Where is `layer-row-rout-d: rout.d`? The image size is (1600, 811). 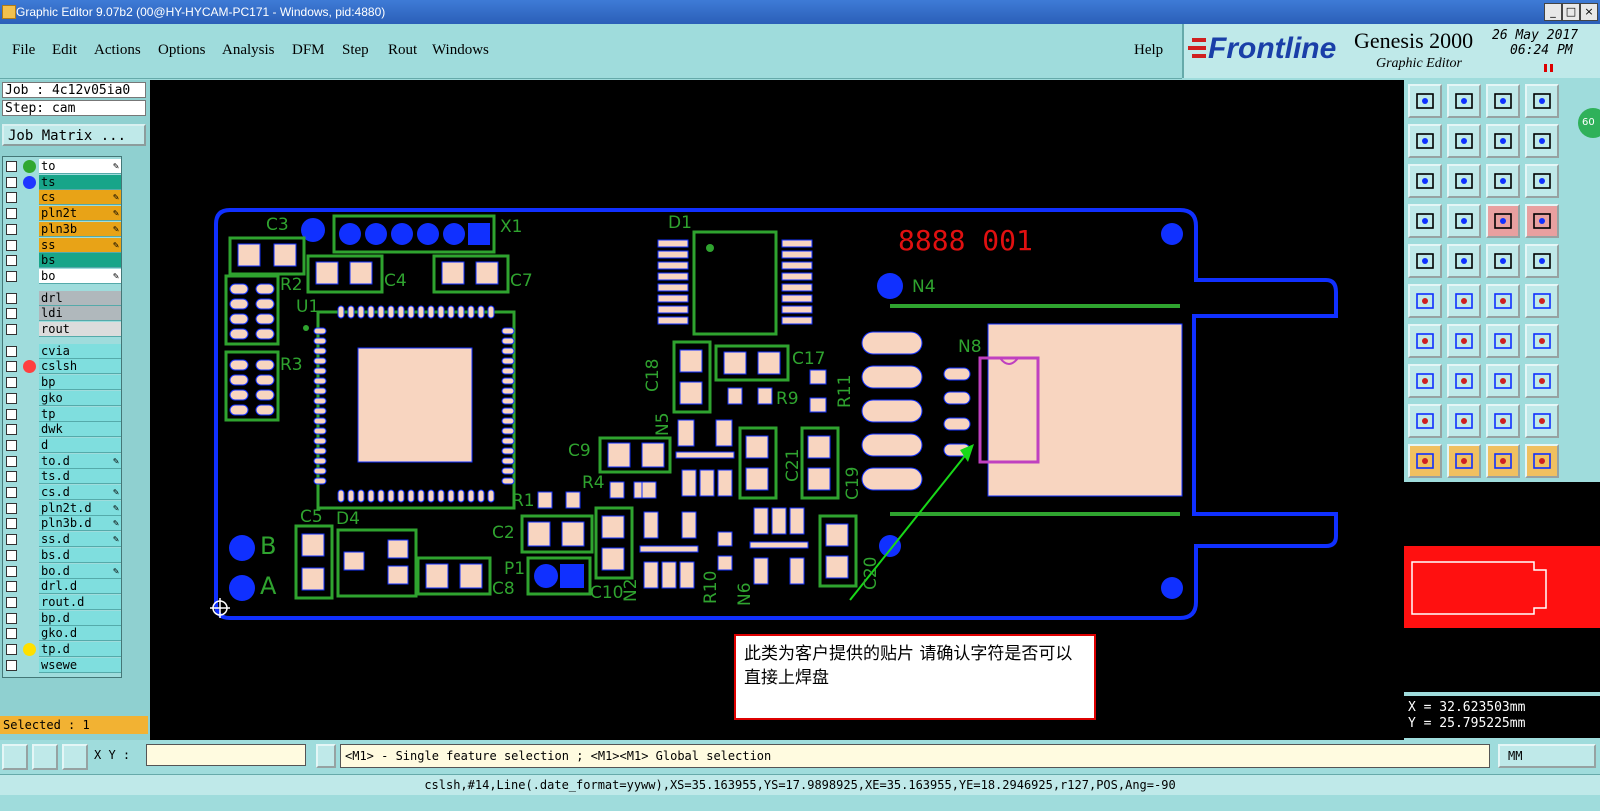 layer-row-rout-d: rout.d is located at coordinates (62, 602).